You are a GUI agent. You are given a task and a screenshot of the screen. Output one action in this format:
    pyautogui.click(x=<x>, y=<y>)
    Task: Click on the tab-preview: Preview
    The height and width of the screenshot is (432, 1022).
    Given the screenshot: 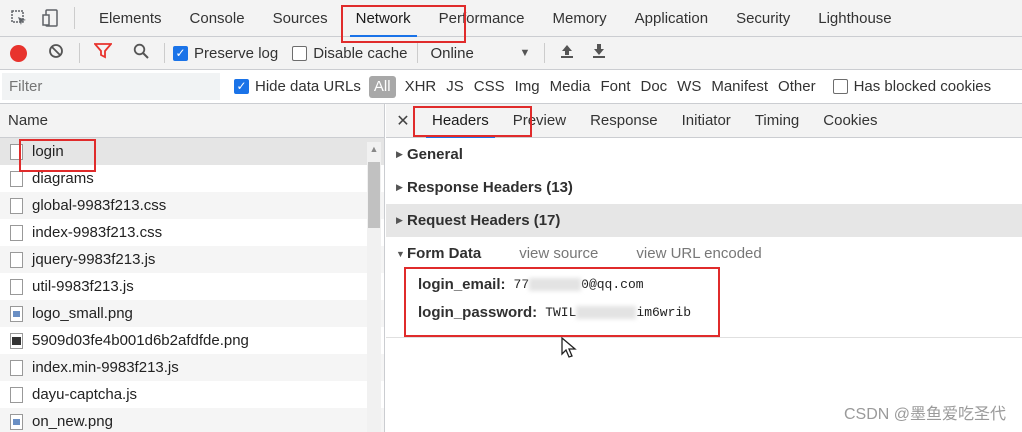 What is the action you would take?
    pyautogui.click(x=539, y=121)
    